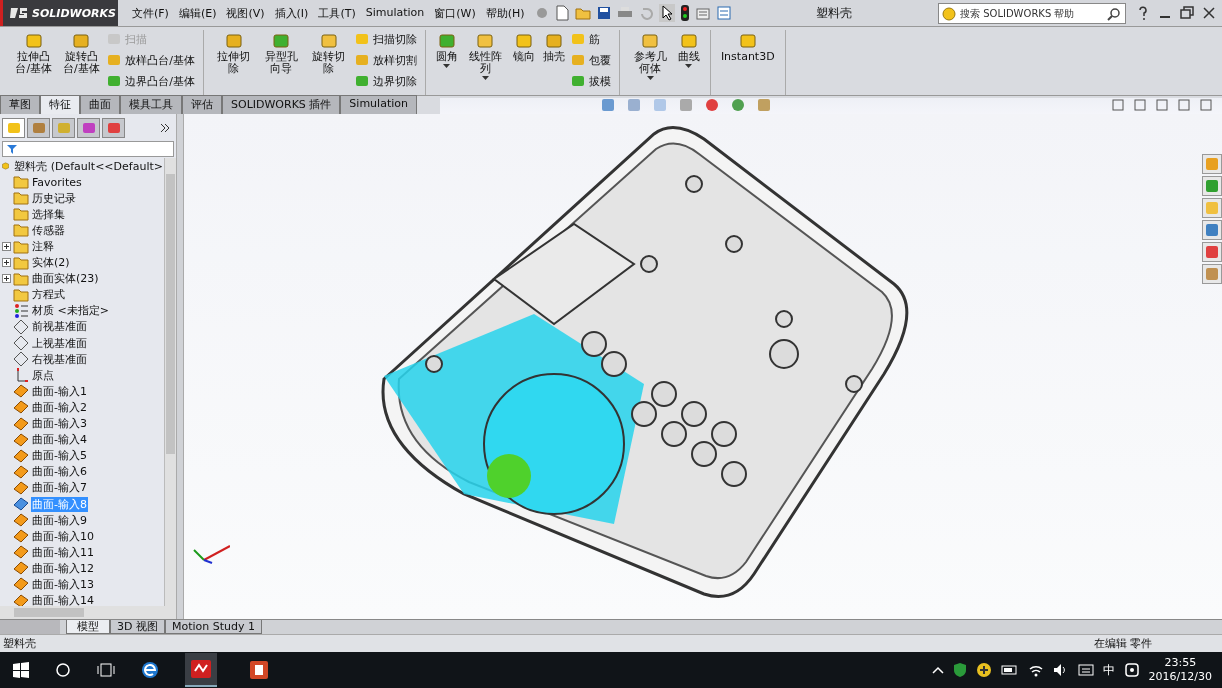  I want to click on menu-item: 工具(T), so click(337, 13).